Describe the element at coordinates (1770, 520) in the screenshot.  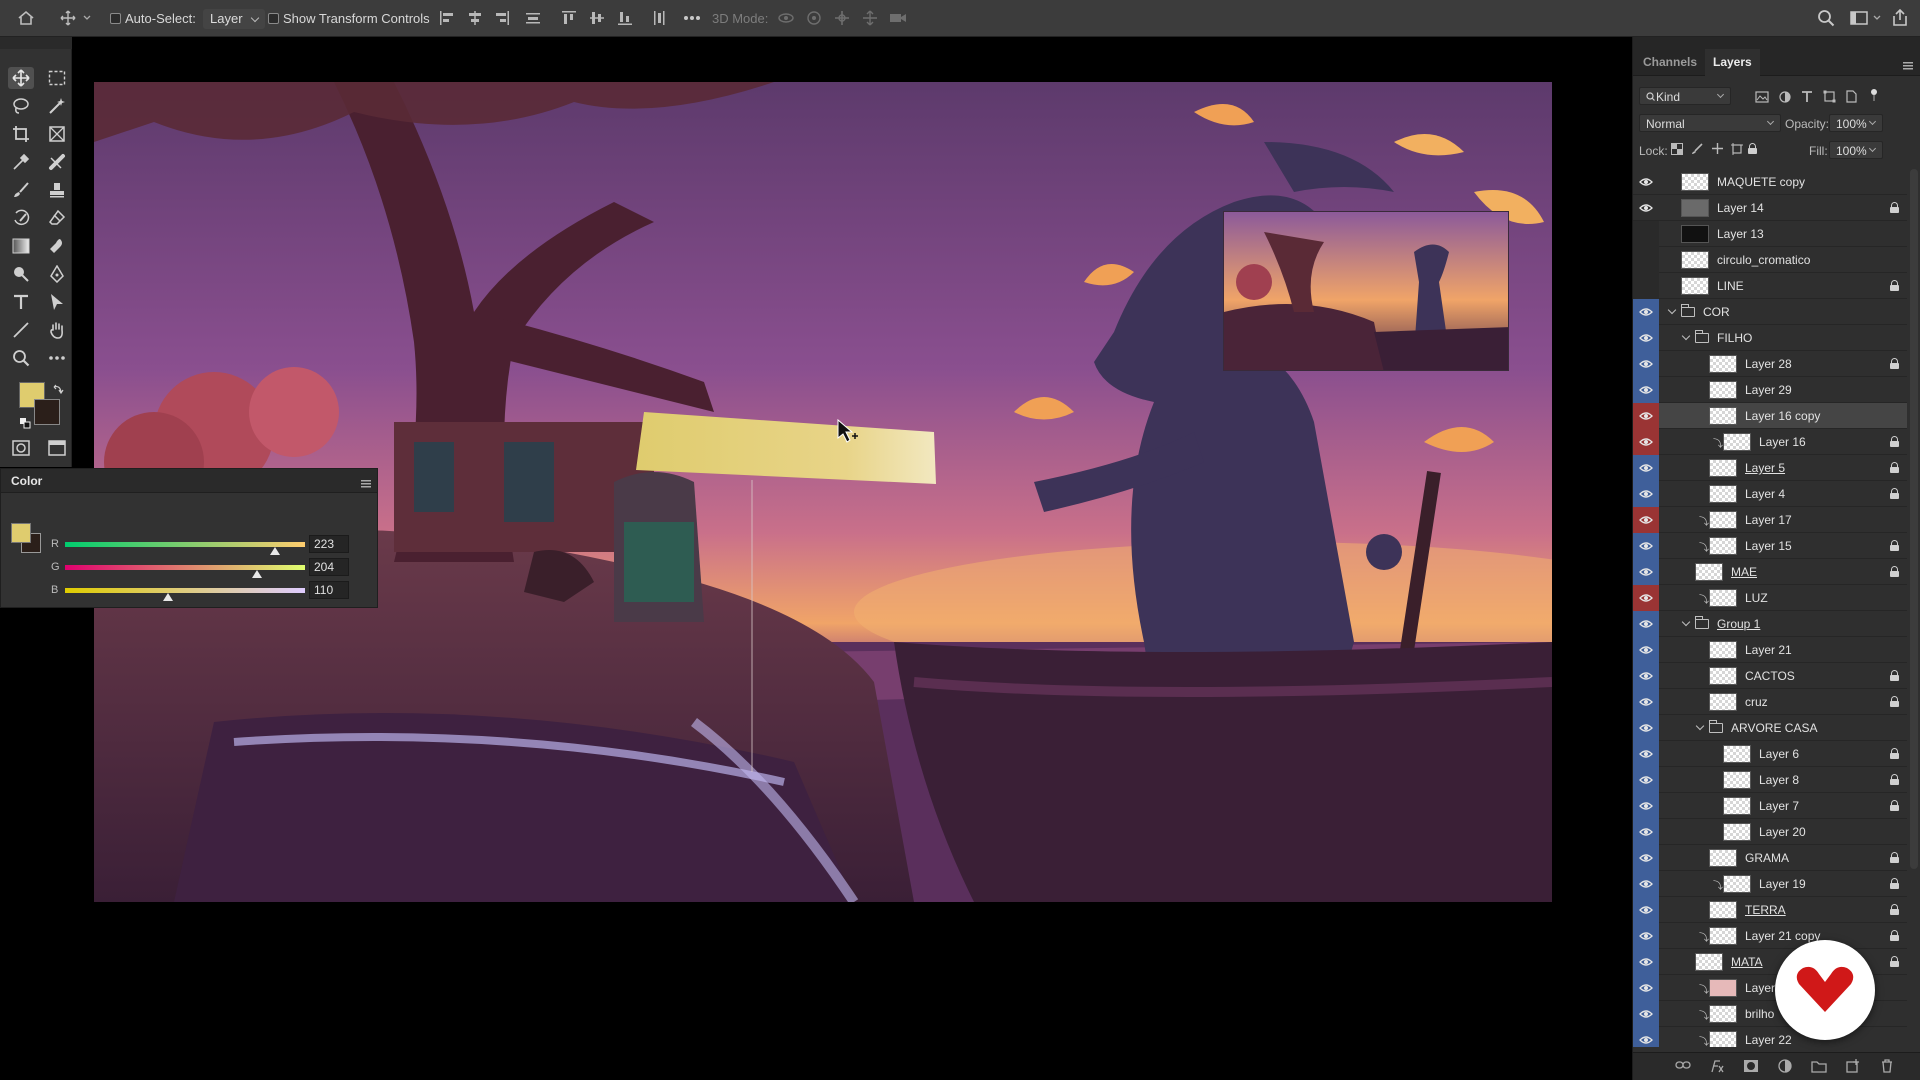
I see `layer-row: ⤵ Layer 17` at that location.